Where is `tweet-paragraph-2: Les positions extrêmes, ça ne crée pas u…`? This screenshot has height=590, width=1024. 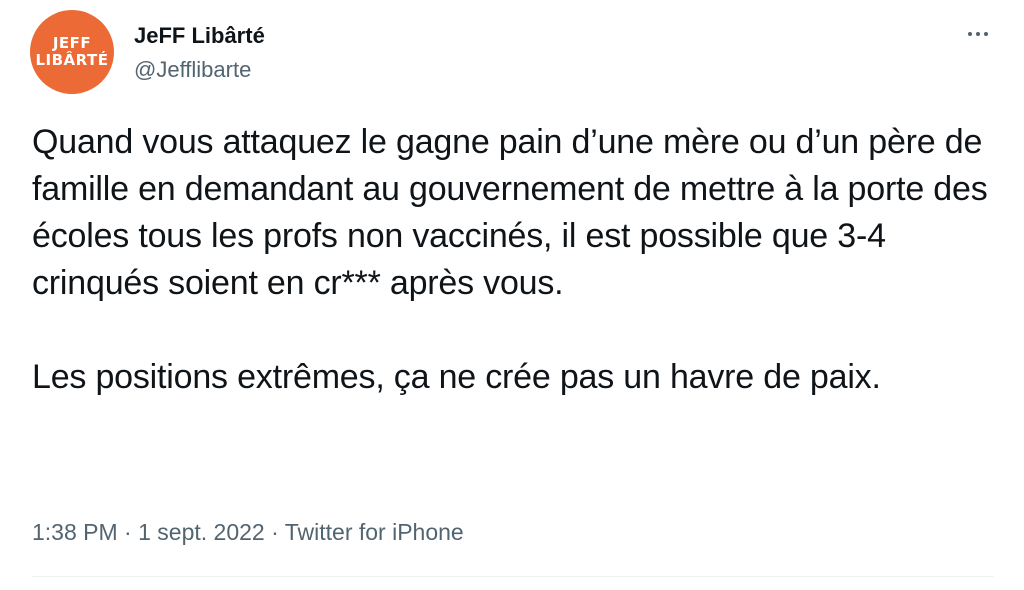
tweet-paragraph-2: Les positions extrêmes, ça ne crée pas u… is located at coordinates (456, 377).